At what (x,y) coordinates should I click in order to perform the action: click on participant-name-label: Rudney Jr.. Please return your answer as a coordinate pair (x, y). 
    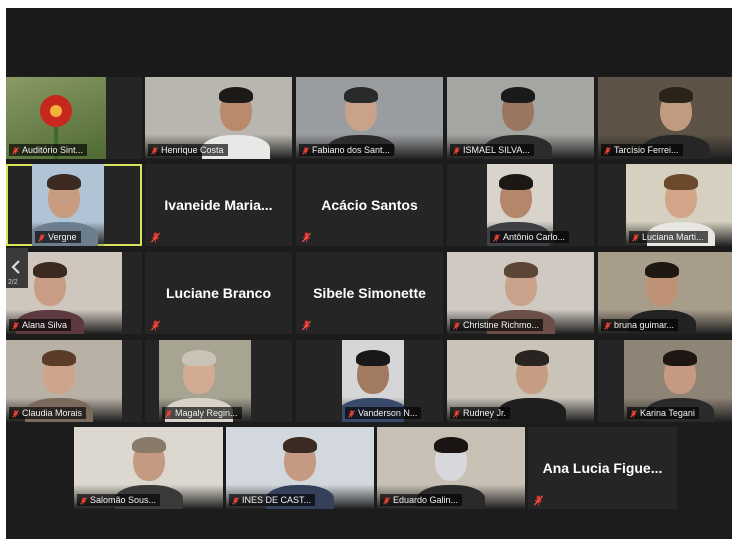
    Looking at the image, I should click on (480, 413).